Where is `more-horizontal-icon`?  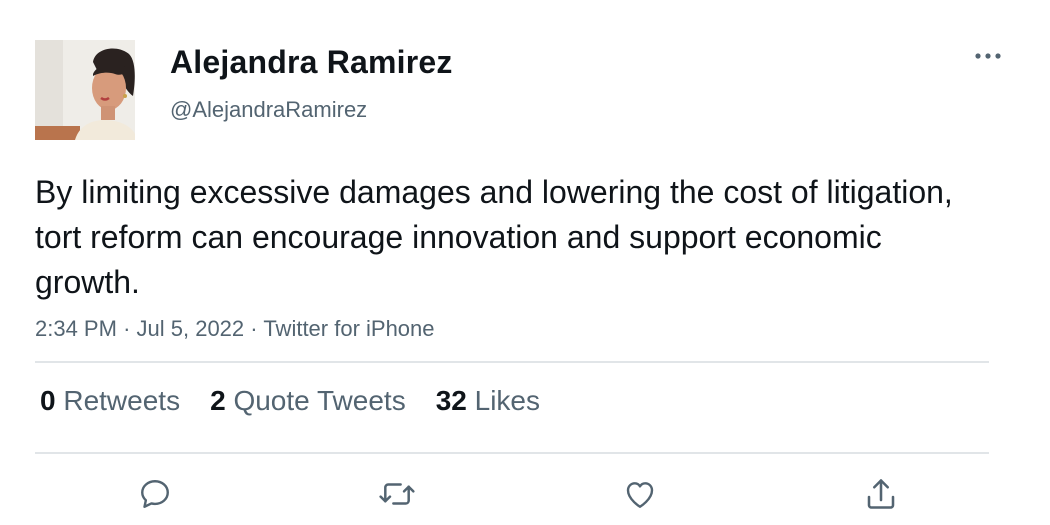
more-horizontal-icon is located at coordinates (988, 56).